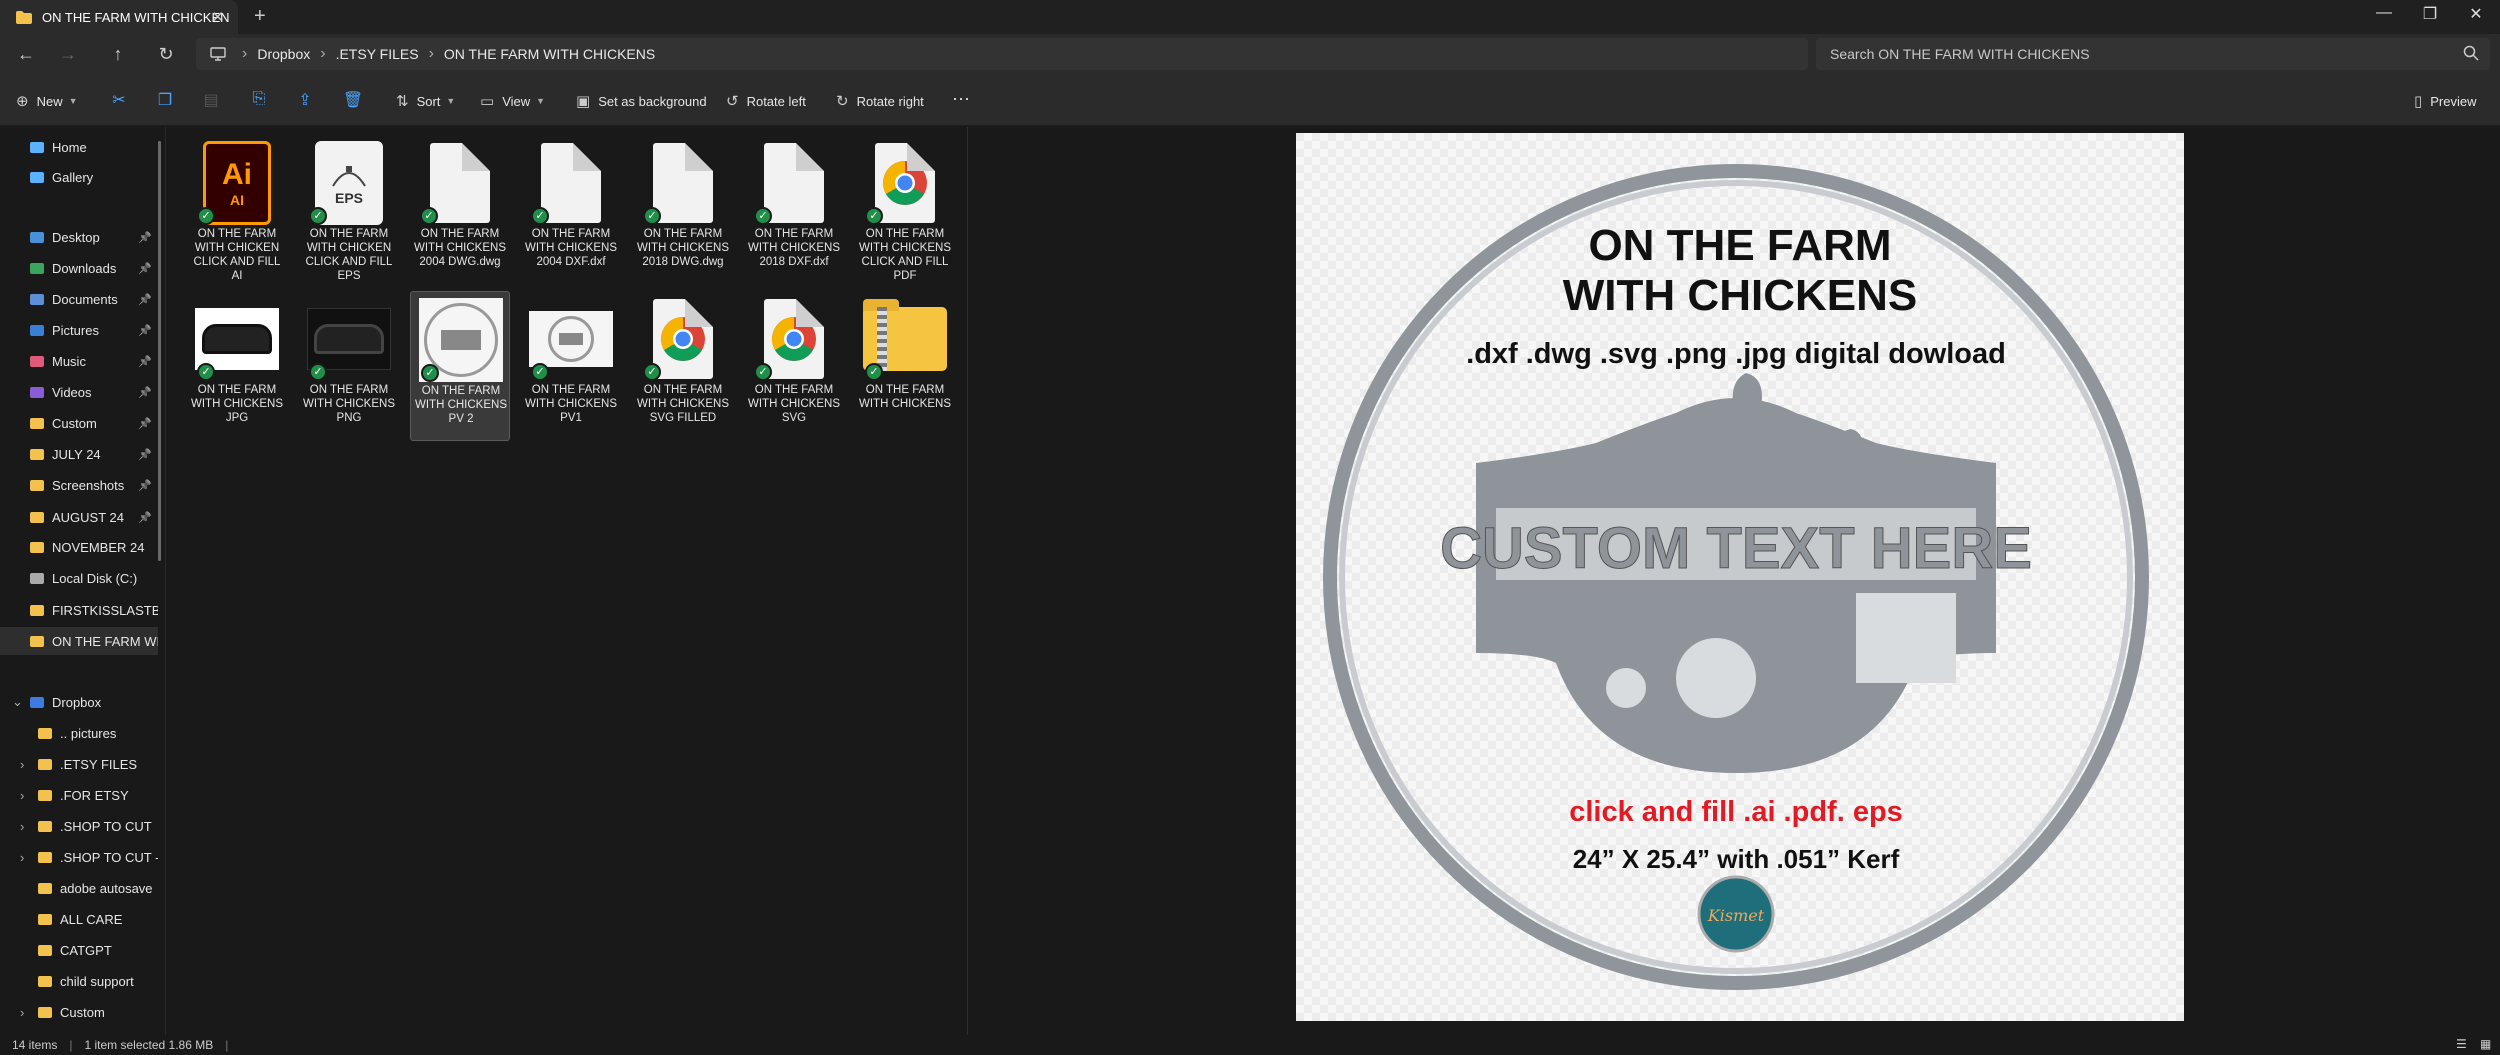  I want to click on sidebar-item-adobe-autosave: adobe autosave, so click(79, 888).